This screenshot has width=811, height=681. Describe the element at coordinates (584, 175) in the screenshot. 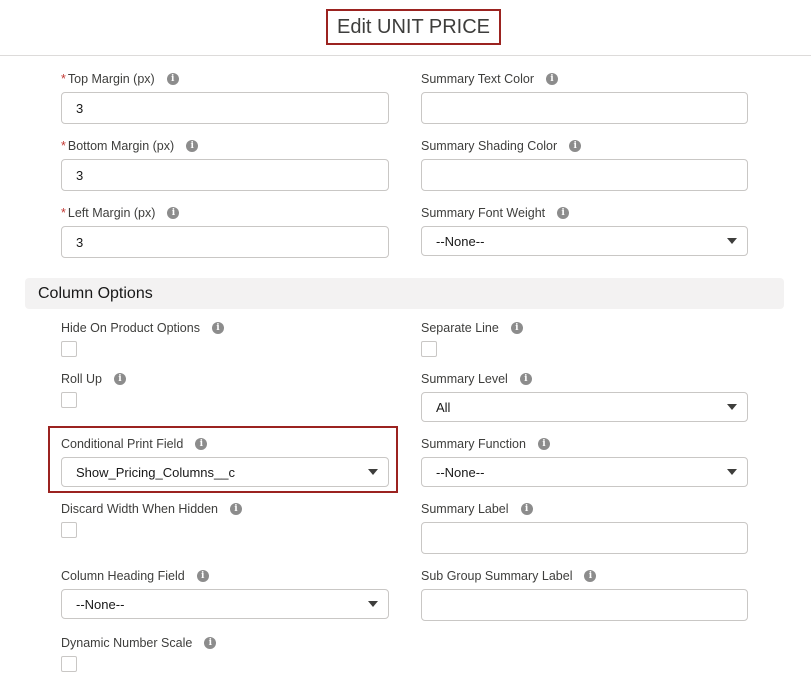

I see `summary-shading-color-input` at that location.